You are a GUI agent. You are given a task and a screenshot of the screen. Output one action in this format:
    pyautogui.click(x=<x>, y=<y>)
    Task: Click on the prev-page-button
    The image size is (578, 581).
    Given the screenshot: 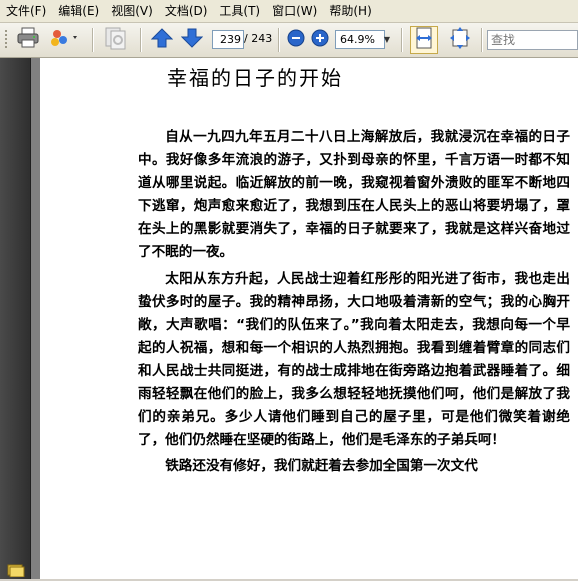 What is the action you would take?
    pyautogui.click(x=162, y=40)
    